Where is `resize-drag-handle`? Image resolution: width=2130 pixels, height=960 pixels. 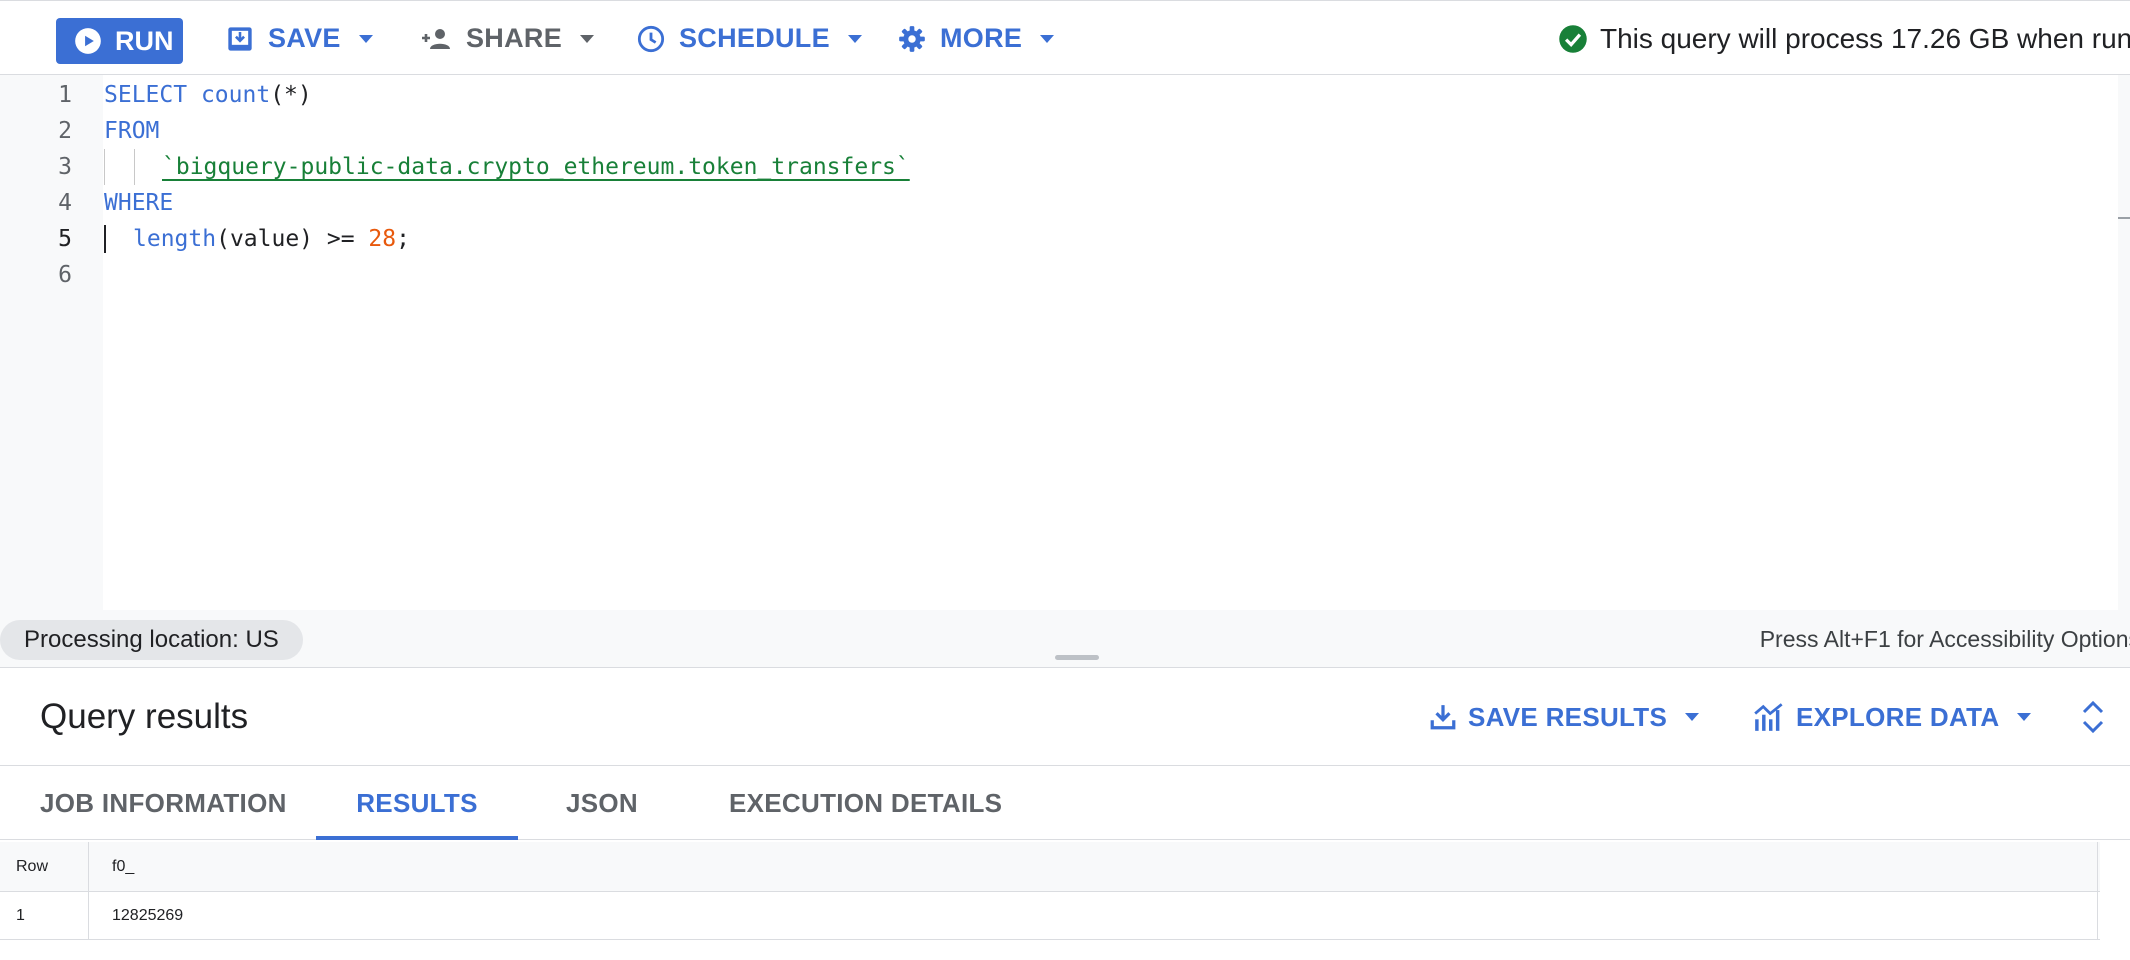 resize-drag-handle is located at coordinates (1077, 657).